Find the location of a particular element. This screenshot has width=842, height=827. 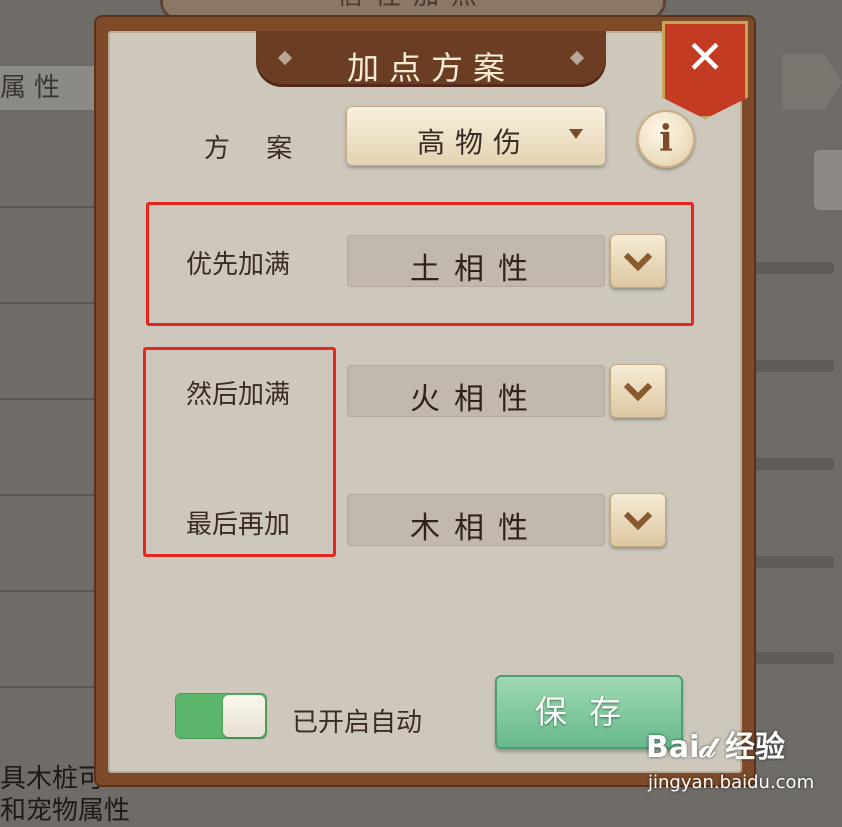

toggle-knob is located at coordinates (244, 716).